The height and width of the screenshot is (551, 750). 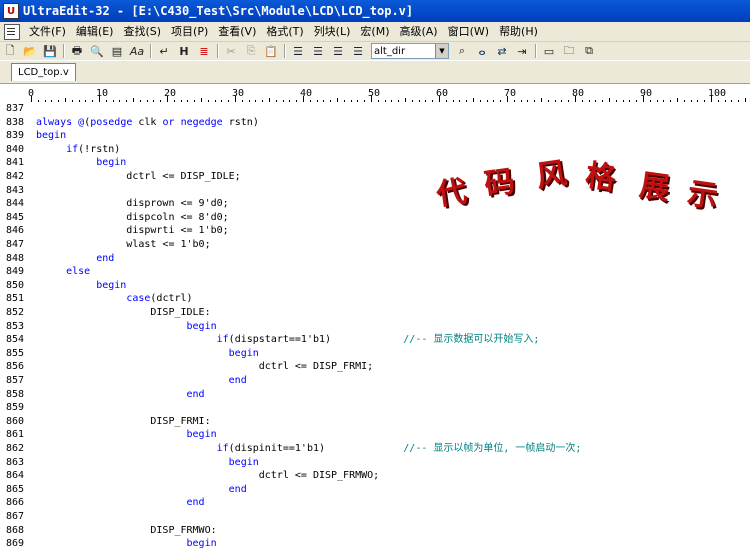 What do you see at coordinates (15, 176) in the screenshot?
I see `line-number: 842` at bounding box center [15, 176].